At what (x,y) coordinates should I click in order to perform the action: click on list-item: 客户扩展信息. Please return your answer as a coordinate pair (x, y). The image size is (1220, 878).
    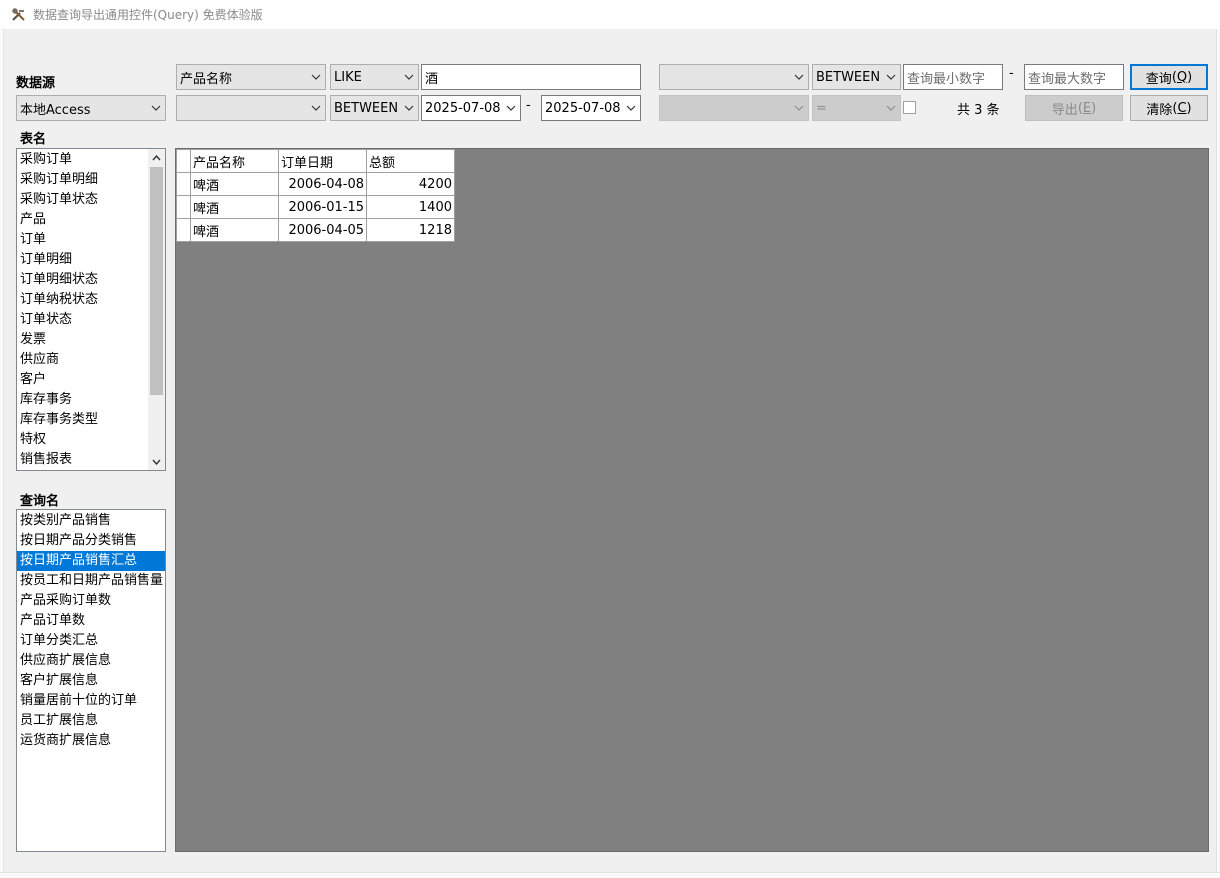
    Looking at the image, I should click on (91, 681).